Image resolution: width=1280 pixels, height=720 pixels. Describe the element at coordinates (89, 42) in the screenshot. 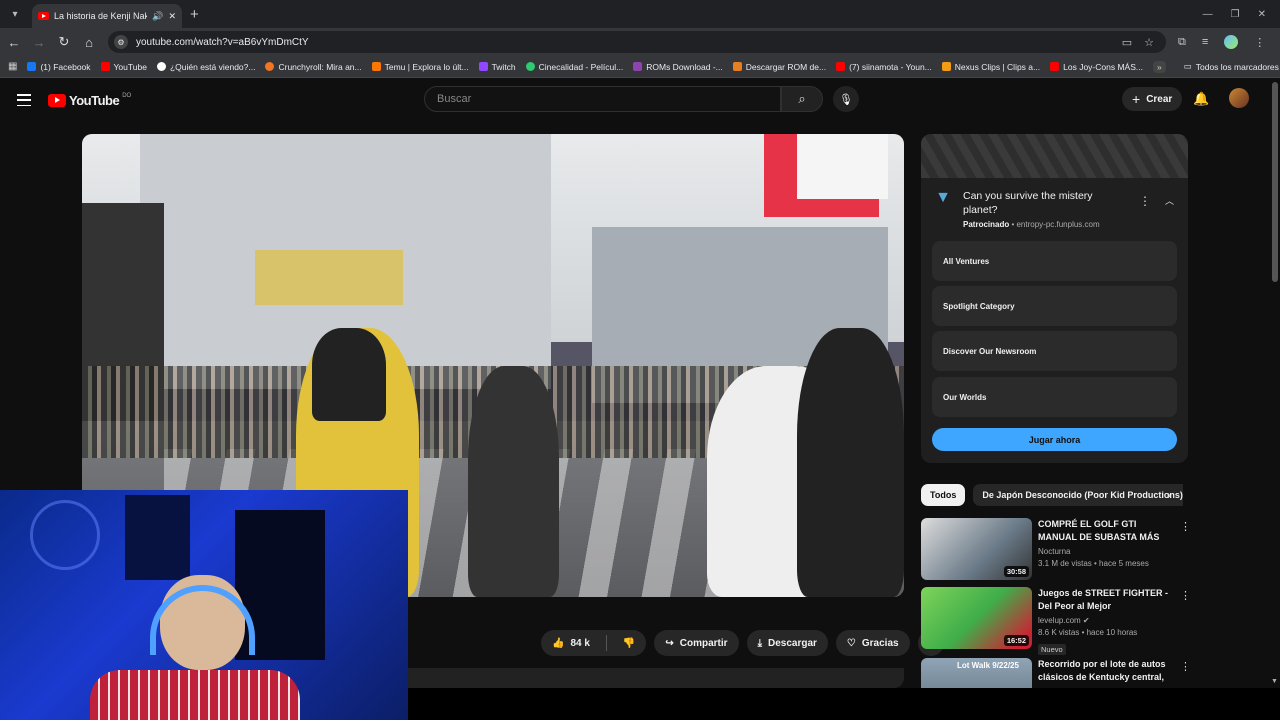

I see `home-icon: ⌂` at that location.